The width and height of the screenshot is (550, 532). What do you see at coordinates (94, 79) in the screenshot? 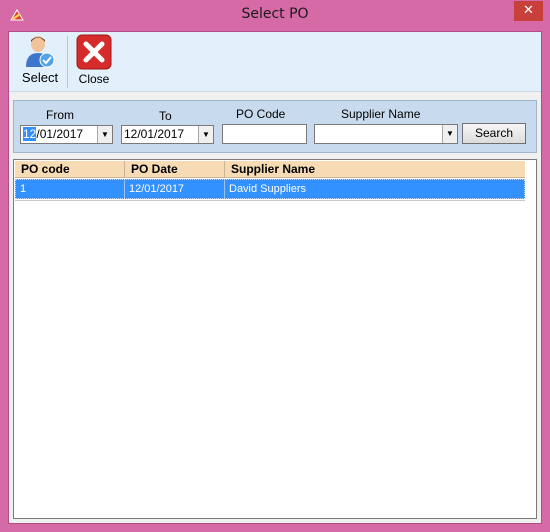
I see `close-label: Close` at bounding box center [94, 79].